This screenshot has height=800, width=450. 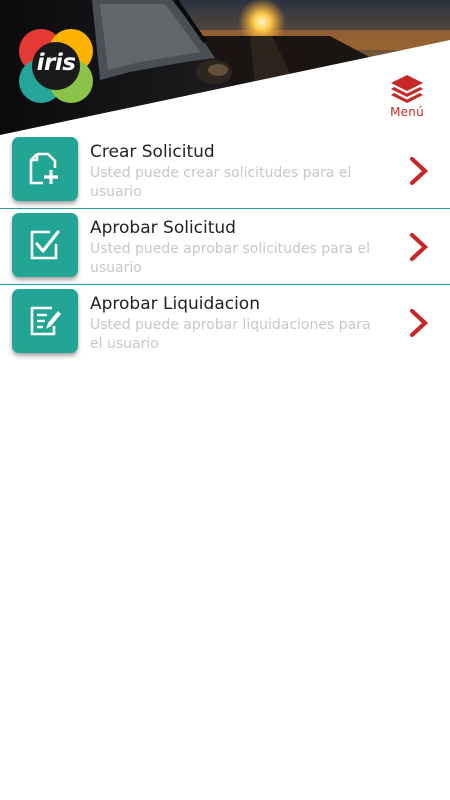 I want to click on iris-logo: iris, so click(x=56, y=66).